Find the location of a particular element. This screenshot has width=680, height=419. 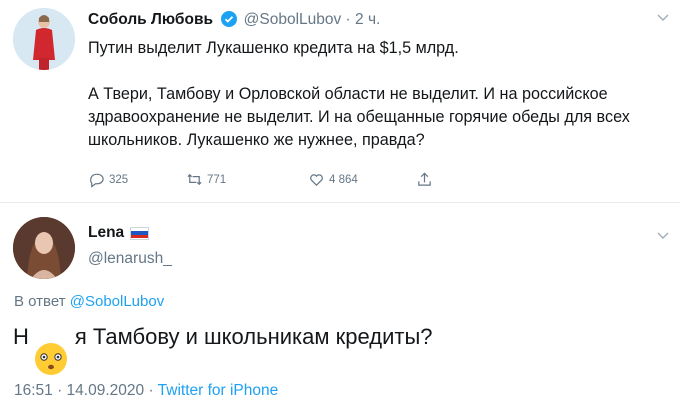

verified-icon is located at coordinates (229, 19).